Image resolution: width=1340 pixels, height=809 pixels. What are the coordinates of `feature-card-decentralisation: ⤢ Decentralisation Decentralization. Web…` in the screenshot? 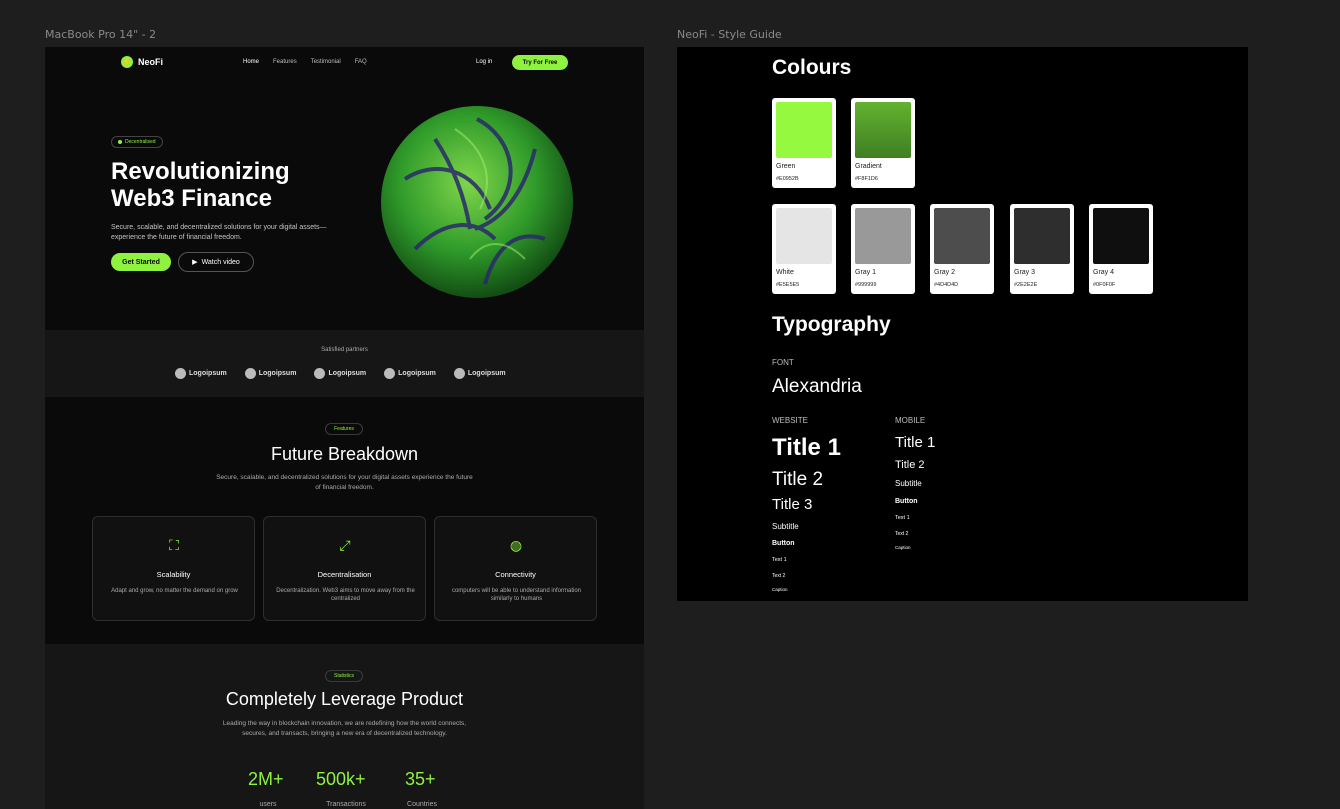 It's located at (344, 568).